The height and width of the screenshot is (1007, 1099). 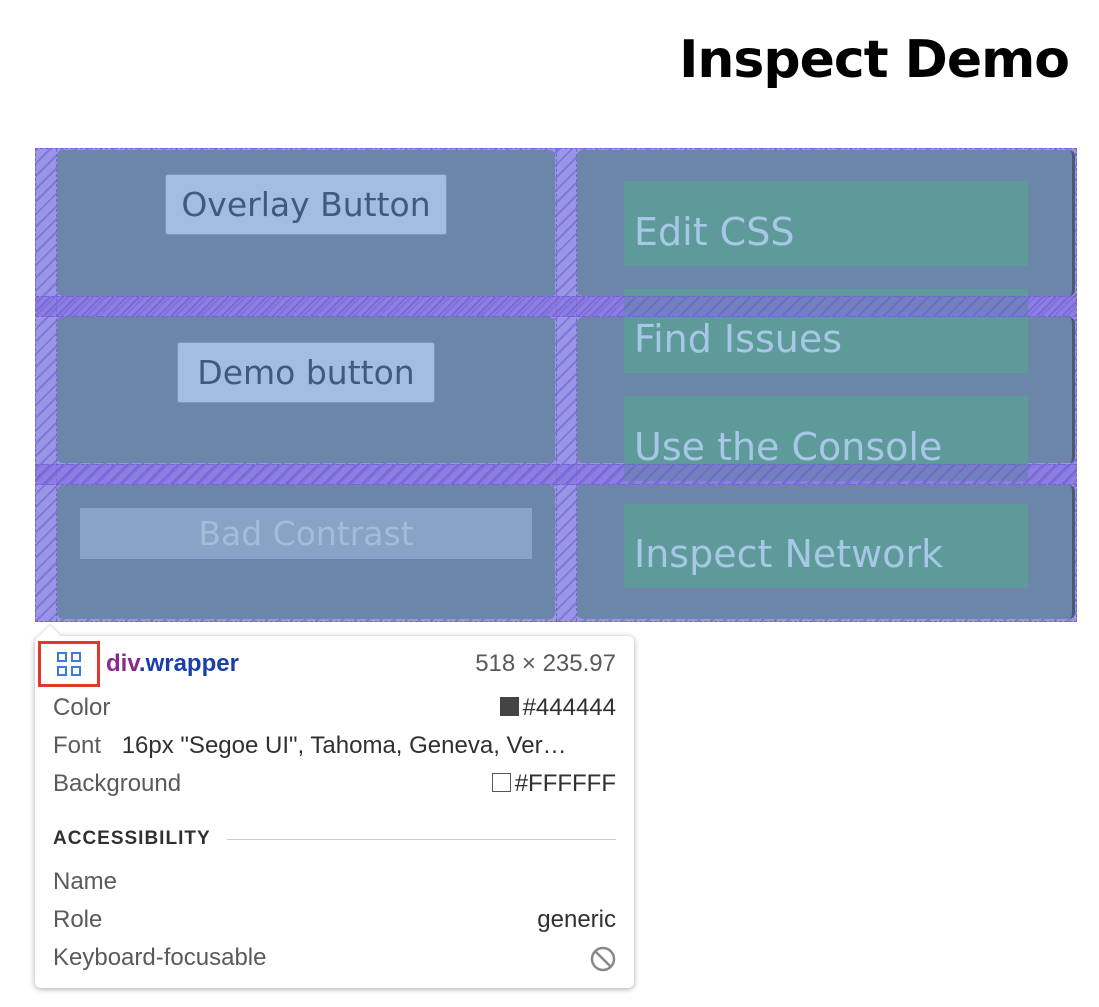 I want to click on color-swatch, so click(x=509, y=706).